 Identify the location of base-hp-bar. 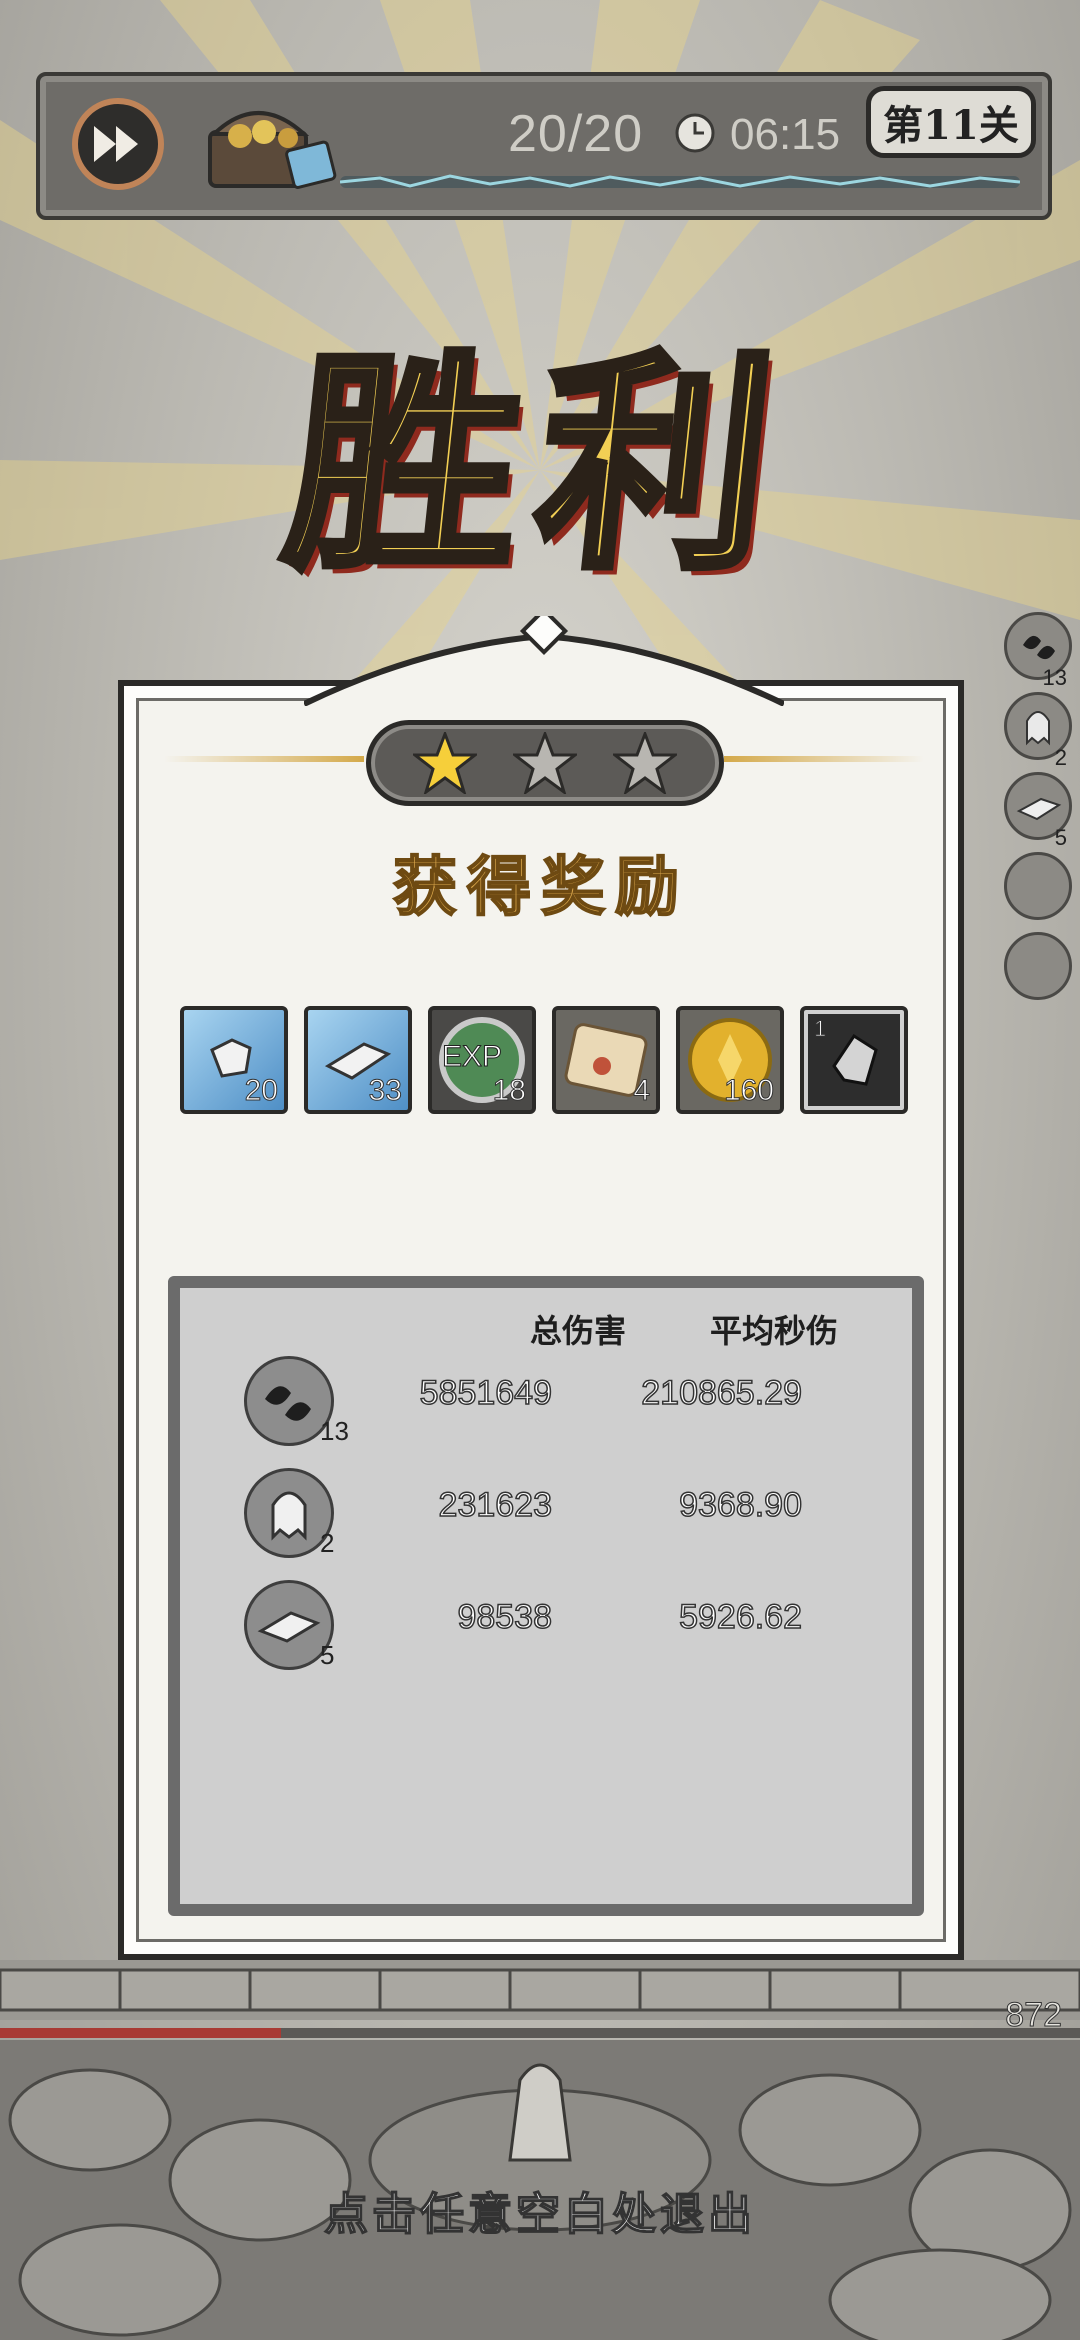
(540, 2033).